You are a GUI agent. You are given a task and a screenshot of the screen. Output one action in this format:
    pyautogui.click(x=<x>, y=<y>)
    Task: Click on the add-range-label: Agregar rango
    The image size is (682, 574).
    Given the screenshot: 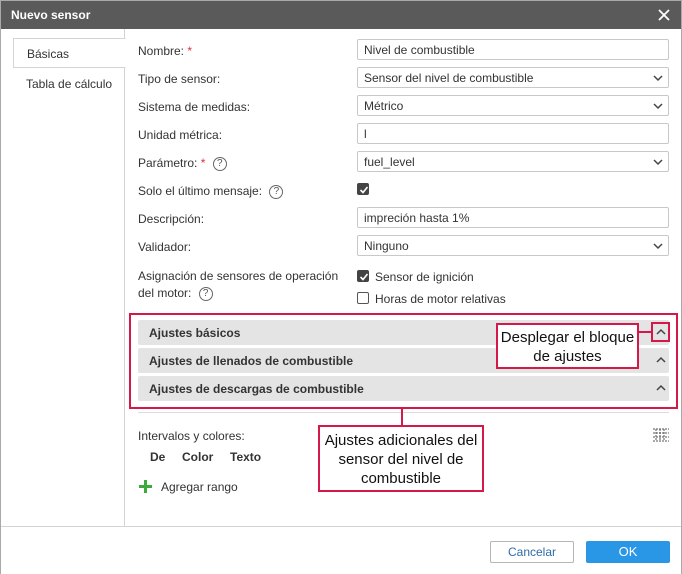 What is the action you would take?
    pyautogui.click(x=199, y=487)
    